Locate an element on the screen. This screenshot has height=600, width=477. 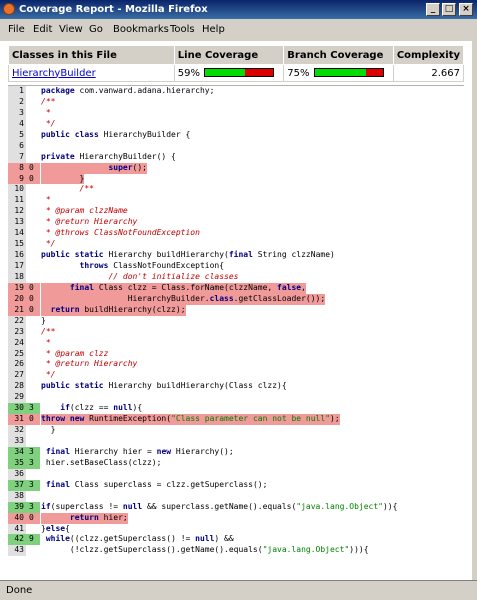
line-source: * @param clzzName is located at coordinates (84, 211).